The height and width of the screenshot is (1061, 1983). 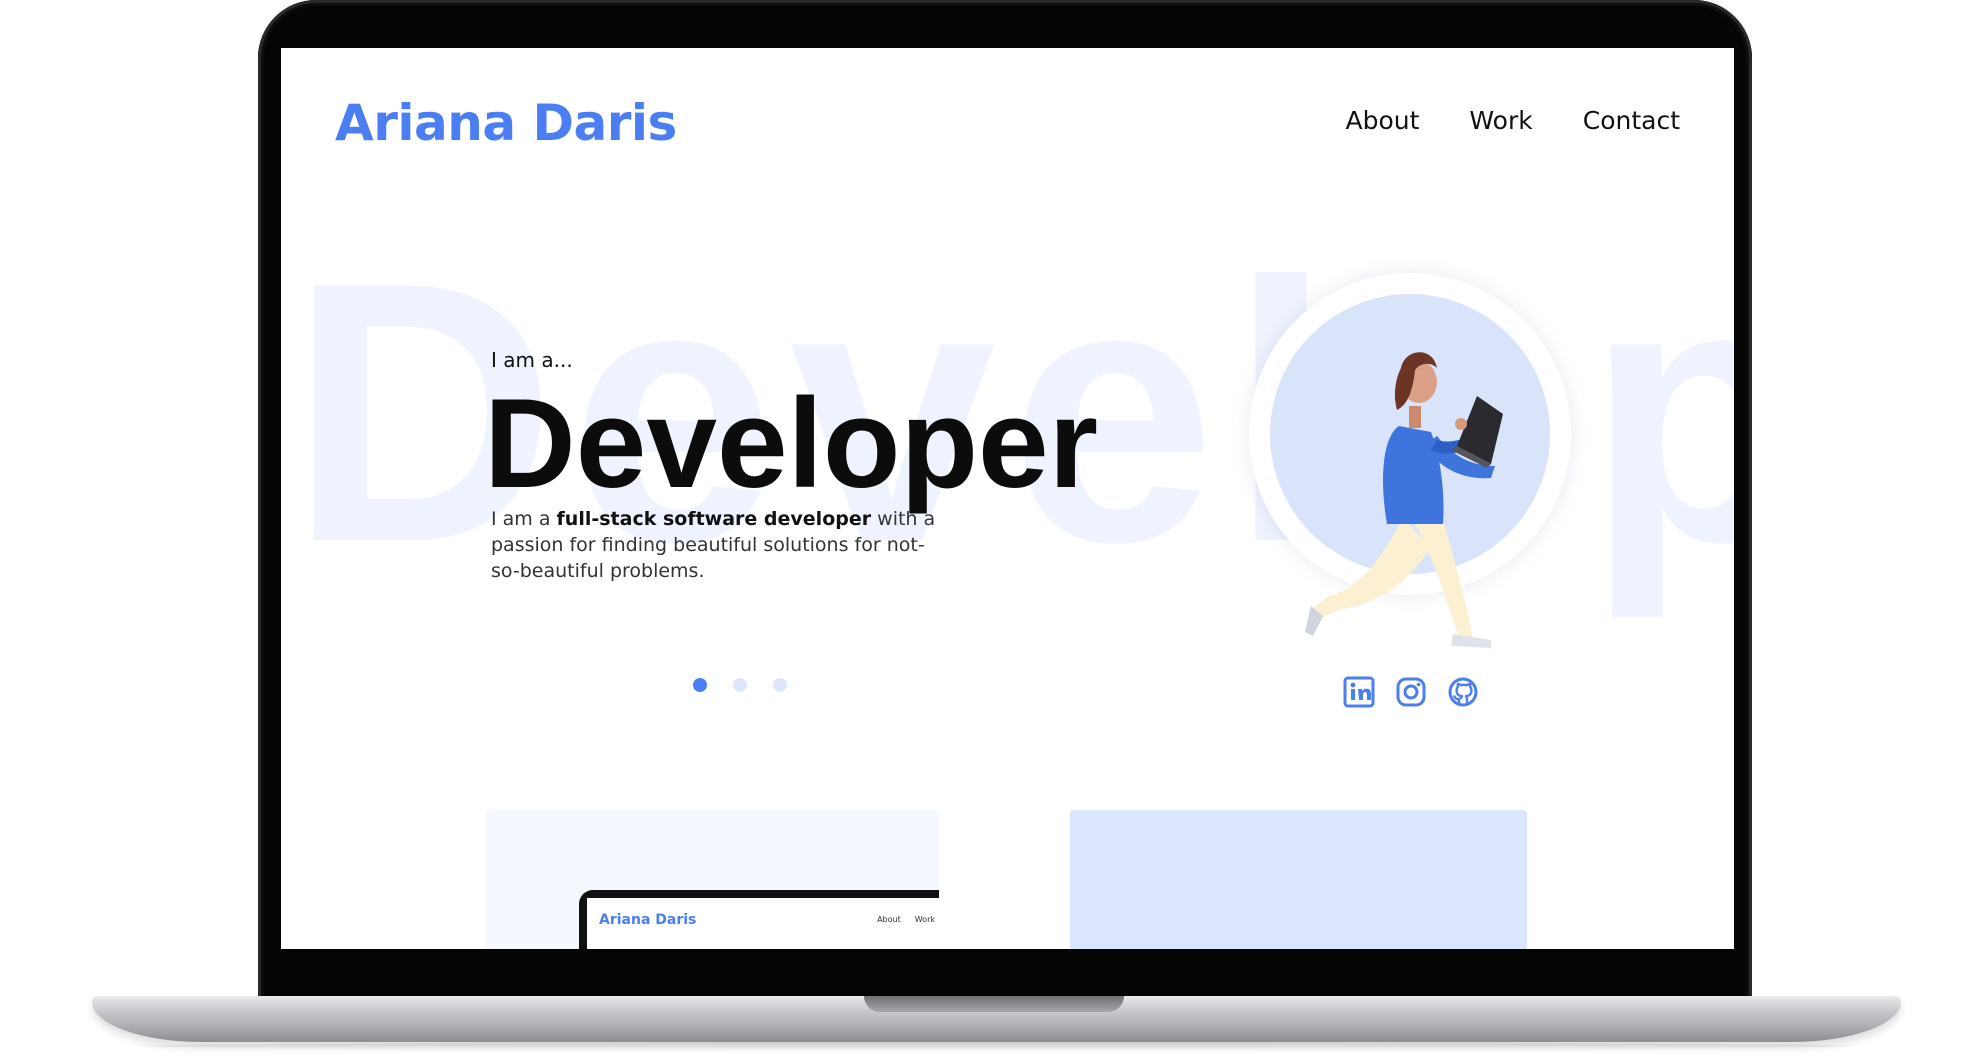 What do you see at coordinates (1404, 500) in the screenshot?
I see `developer-illustration` at bounding box center [1404, 500].